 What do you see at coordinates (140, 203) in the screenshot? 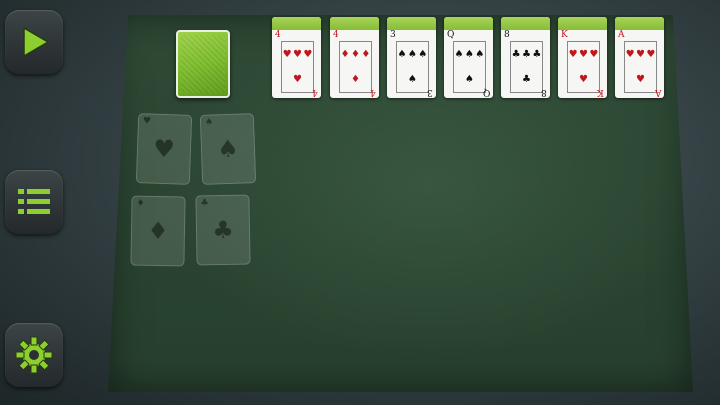
I see `foundation-corner: ♦` at bounding box center [140, 203].